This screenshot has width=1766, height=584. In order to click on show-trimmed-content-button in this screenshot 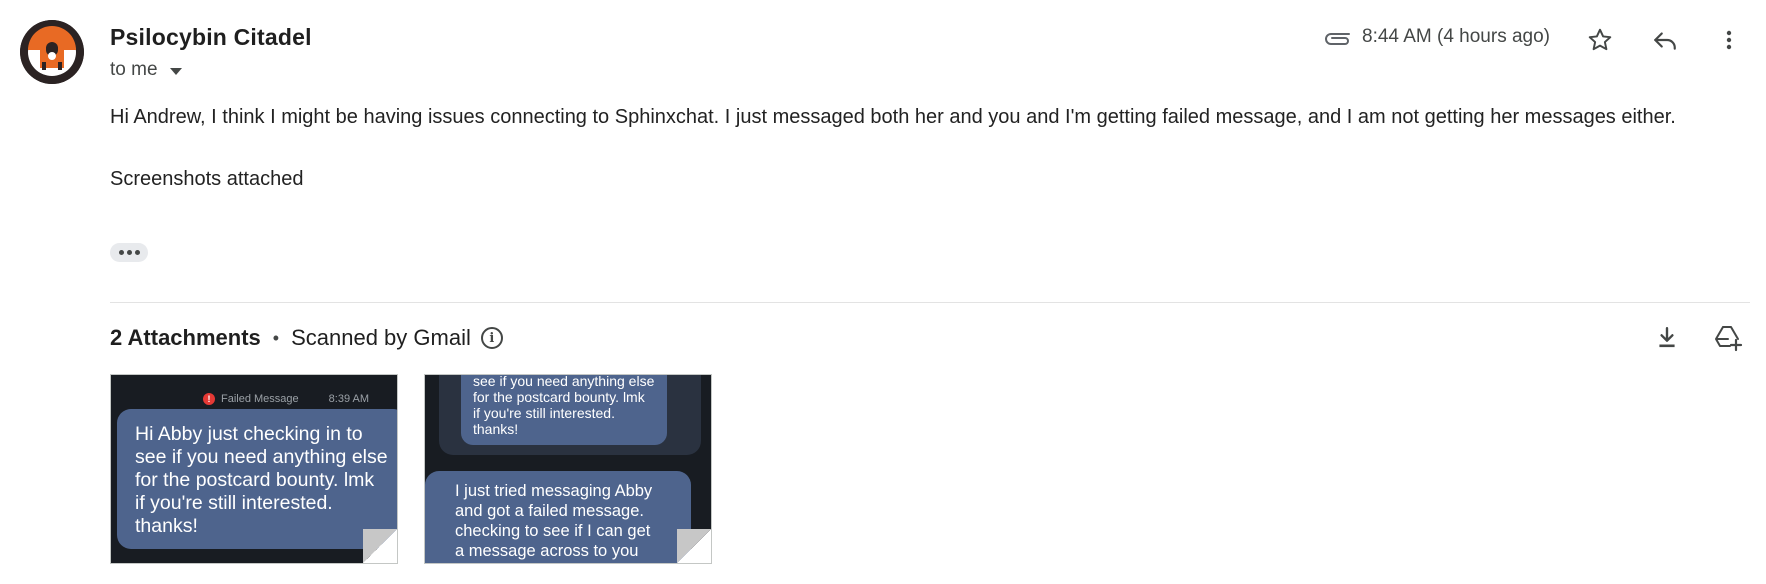, I will do `click(129, 252)`.